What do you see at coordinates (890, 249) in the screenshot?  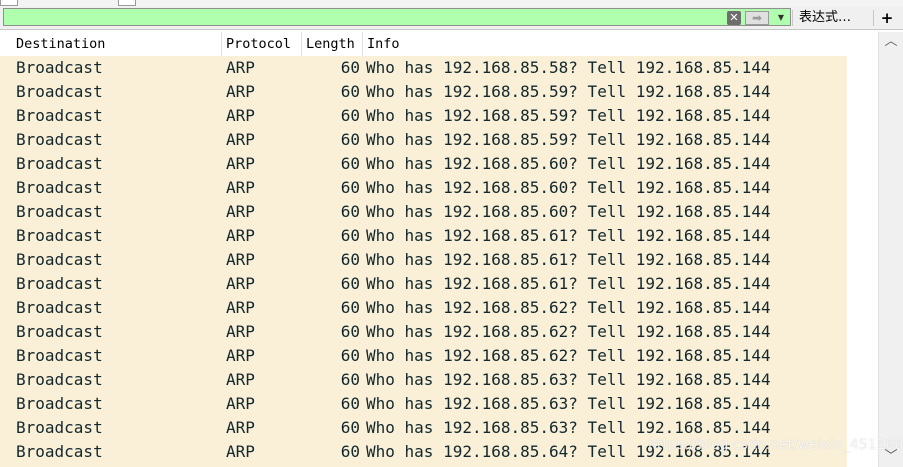 I see `vertical-scrollbar: ︿ ﹀` at bounding box center [890, 249].